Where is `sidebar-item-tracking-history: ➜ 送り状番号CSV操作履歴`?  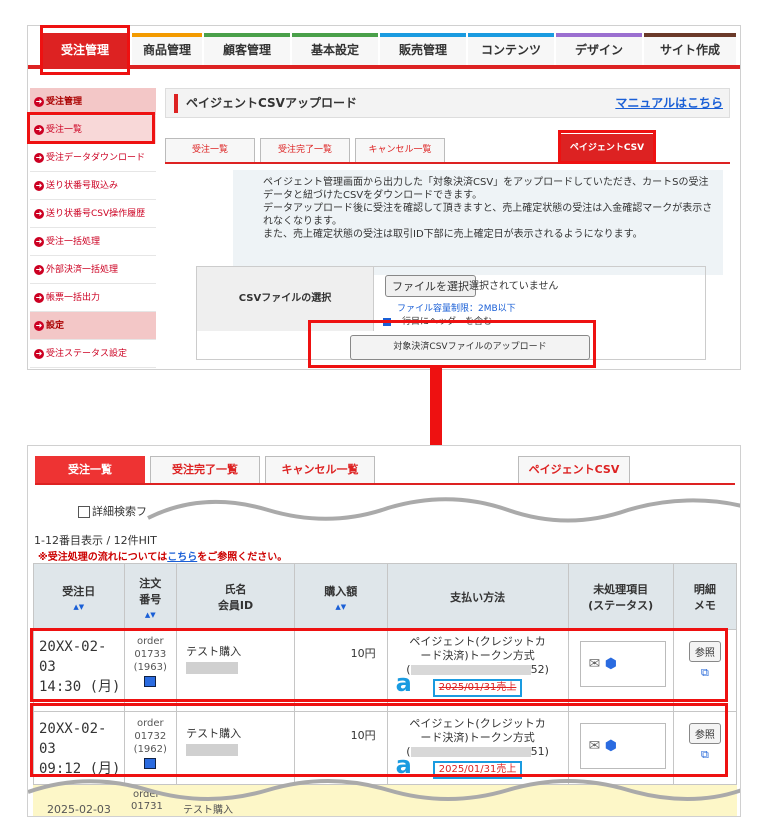
sidebar-item-tracking-history: ➜ 送り状番号CSV操作履歴 is located at coordinates (93, 214).